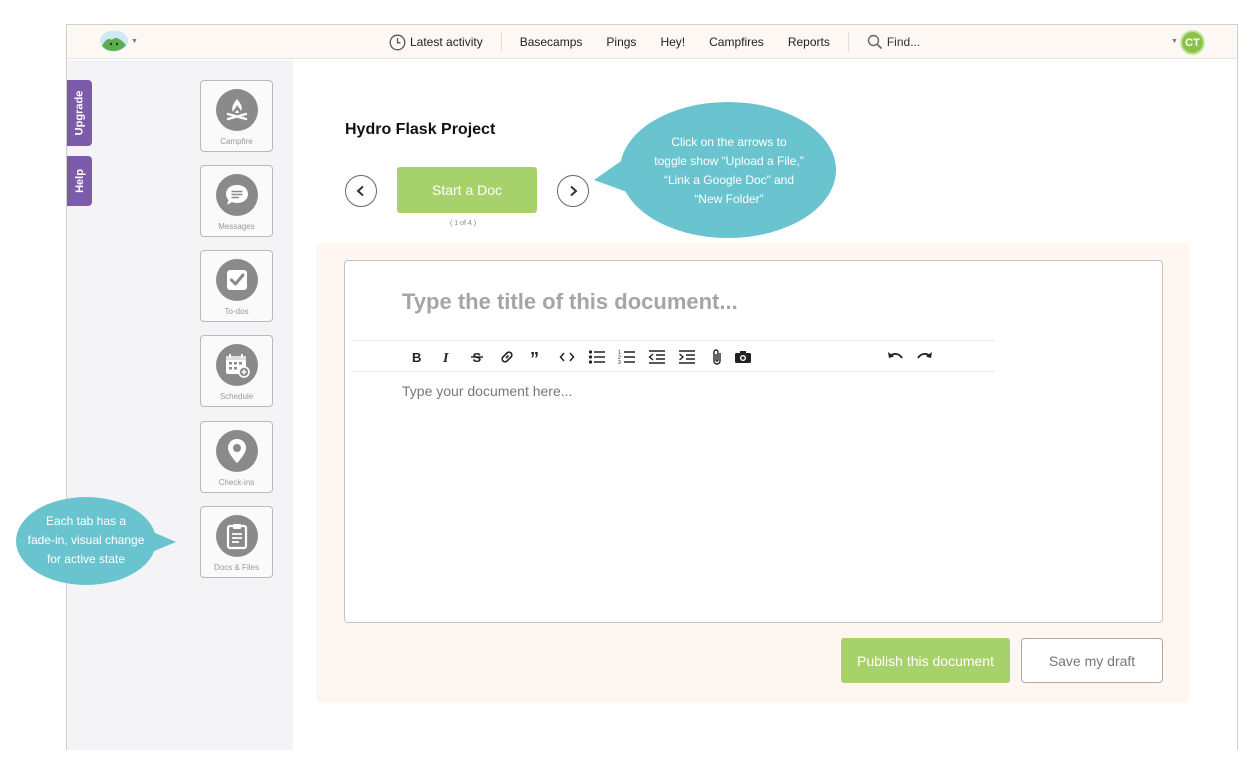 The height and width of the screenshot is (771, 1258). Describe the element at coordinates (236, 195) in the screenshot. I see `chat-bubble-icon` at that location.